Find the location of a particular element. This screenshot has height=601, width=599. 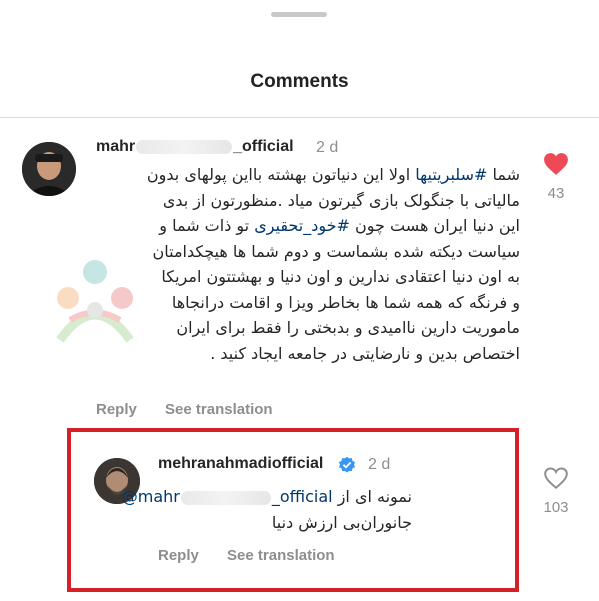

verified-badge-icon is located at coordinates (347, 464).